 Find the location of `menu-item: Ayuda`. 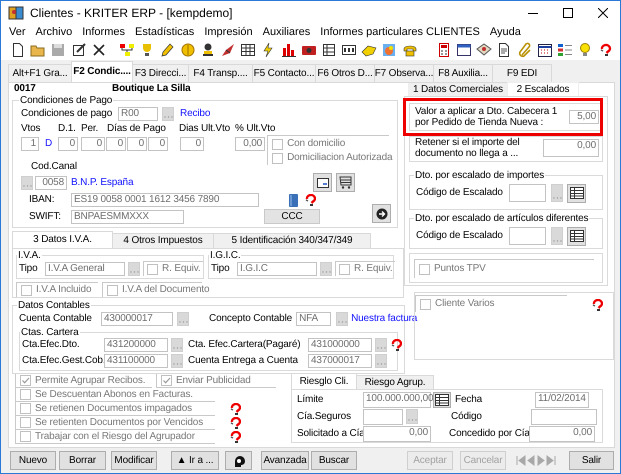

menu-item: Ayuda is located at coordinates (505, 32).